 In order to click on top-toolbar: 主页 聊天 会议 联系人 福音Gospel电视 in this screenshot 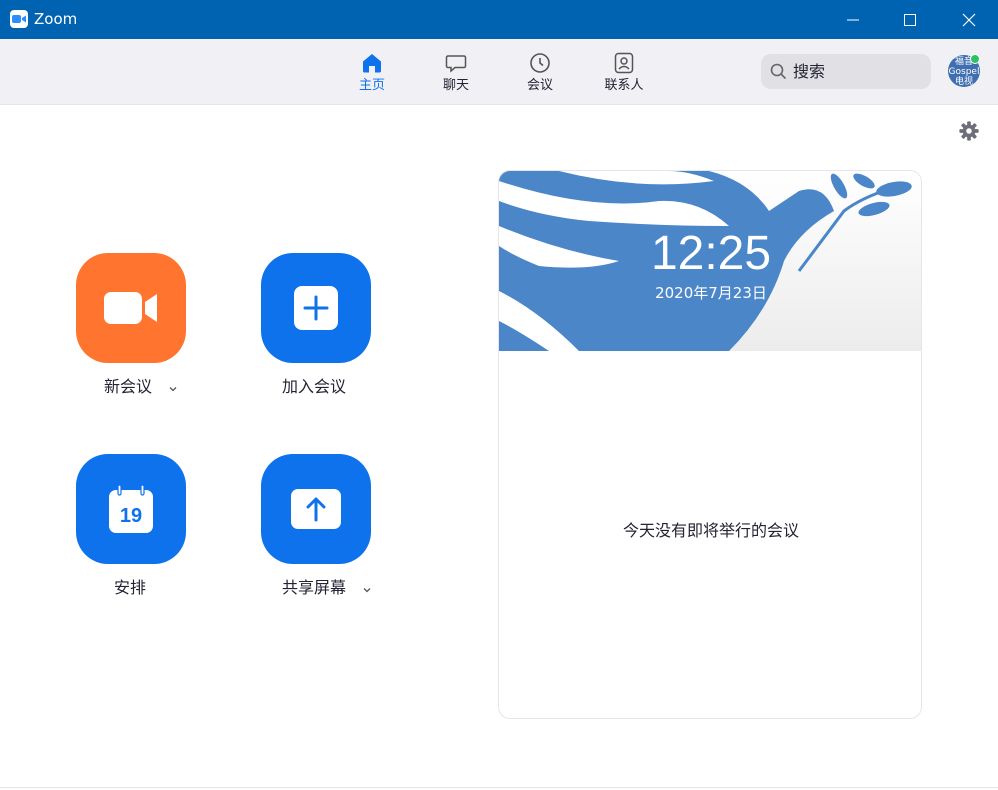, I will do `click(499, 72)`.